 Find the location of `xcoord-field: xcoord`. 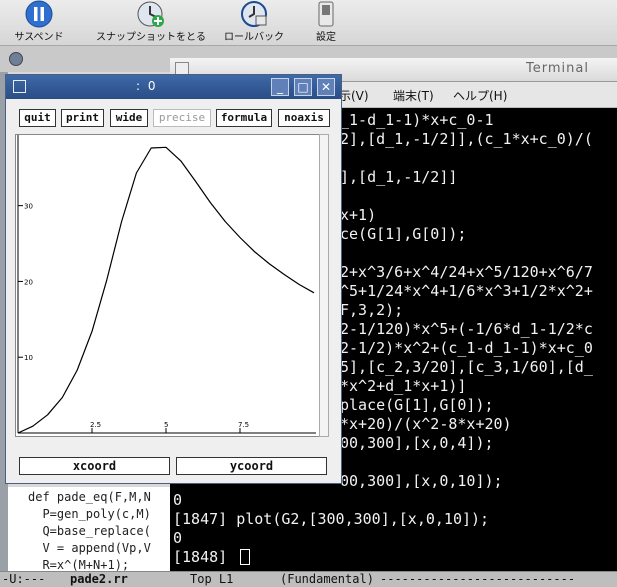

xcoord-field: xcoord is located at coordinates (94, 466).